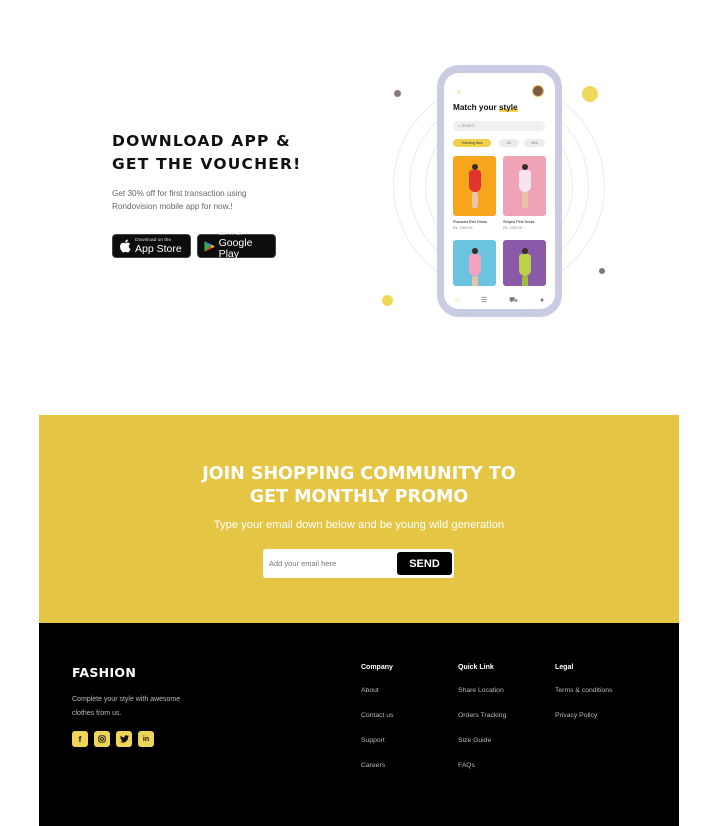 Image resolution: width=722 pixels, height=826 pixels. I want to click on facebook-icon: f, so click(80, 739).